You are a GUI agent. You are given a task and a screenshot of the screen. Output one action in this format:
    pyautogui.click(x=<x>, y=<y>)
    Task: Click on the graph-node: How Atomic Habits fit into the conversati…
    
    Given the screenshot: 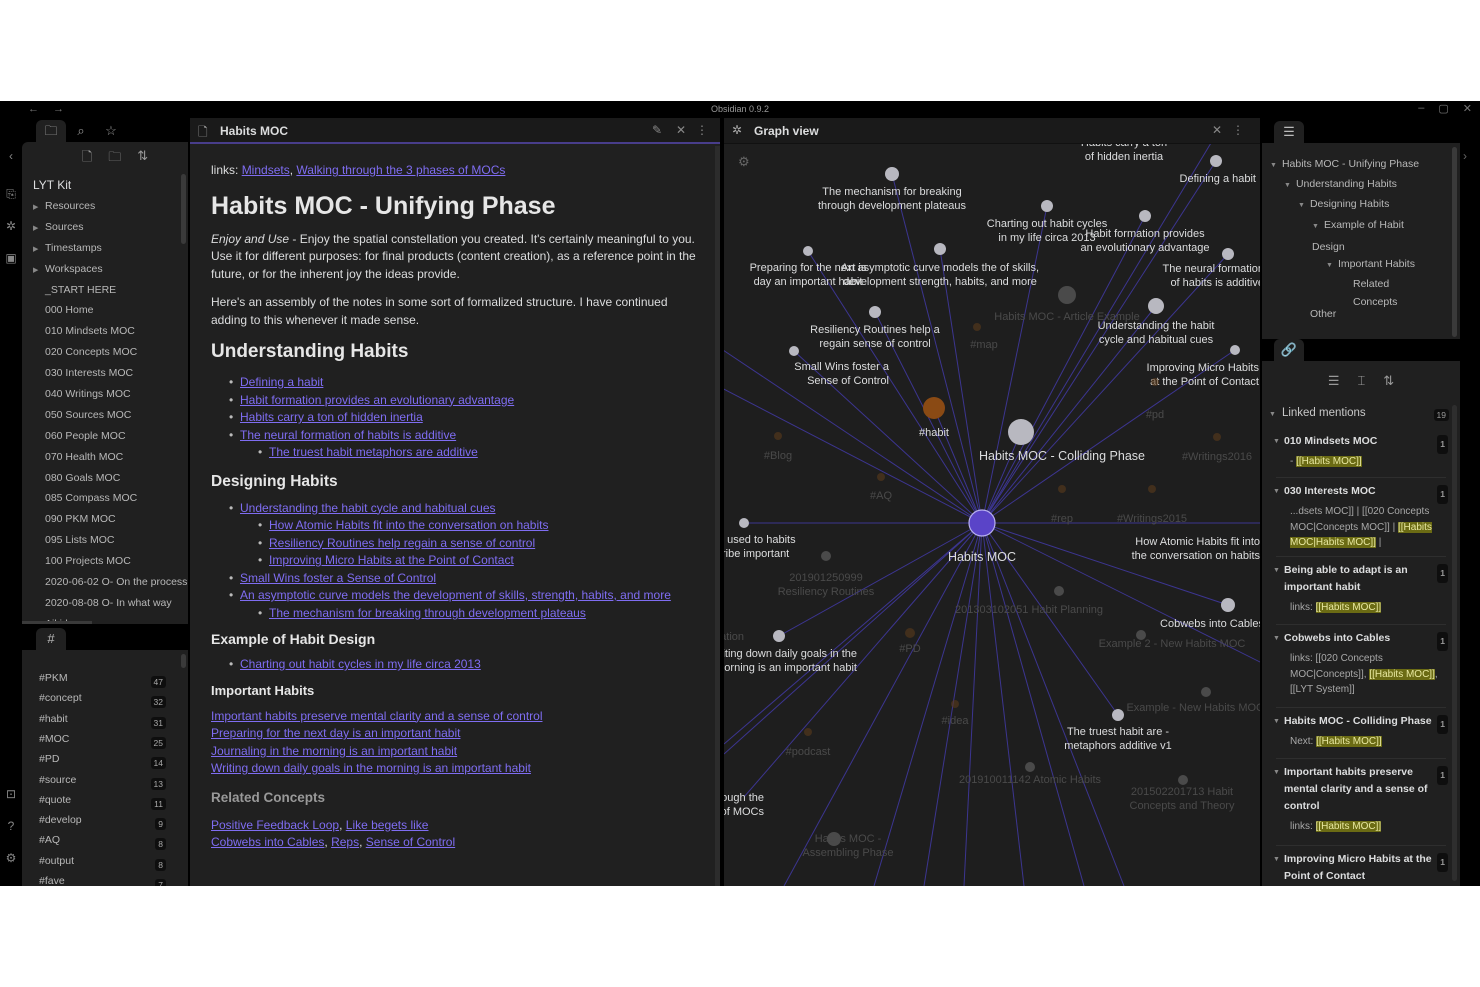 What is the action you would take?
    pyautogui.click(x=1196, y=549)
    